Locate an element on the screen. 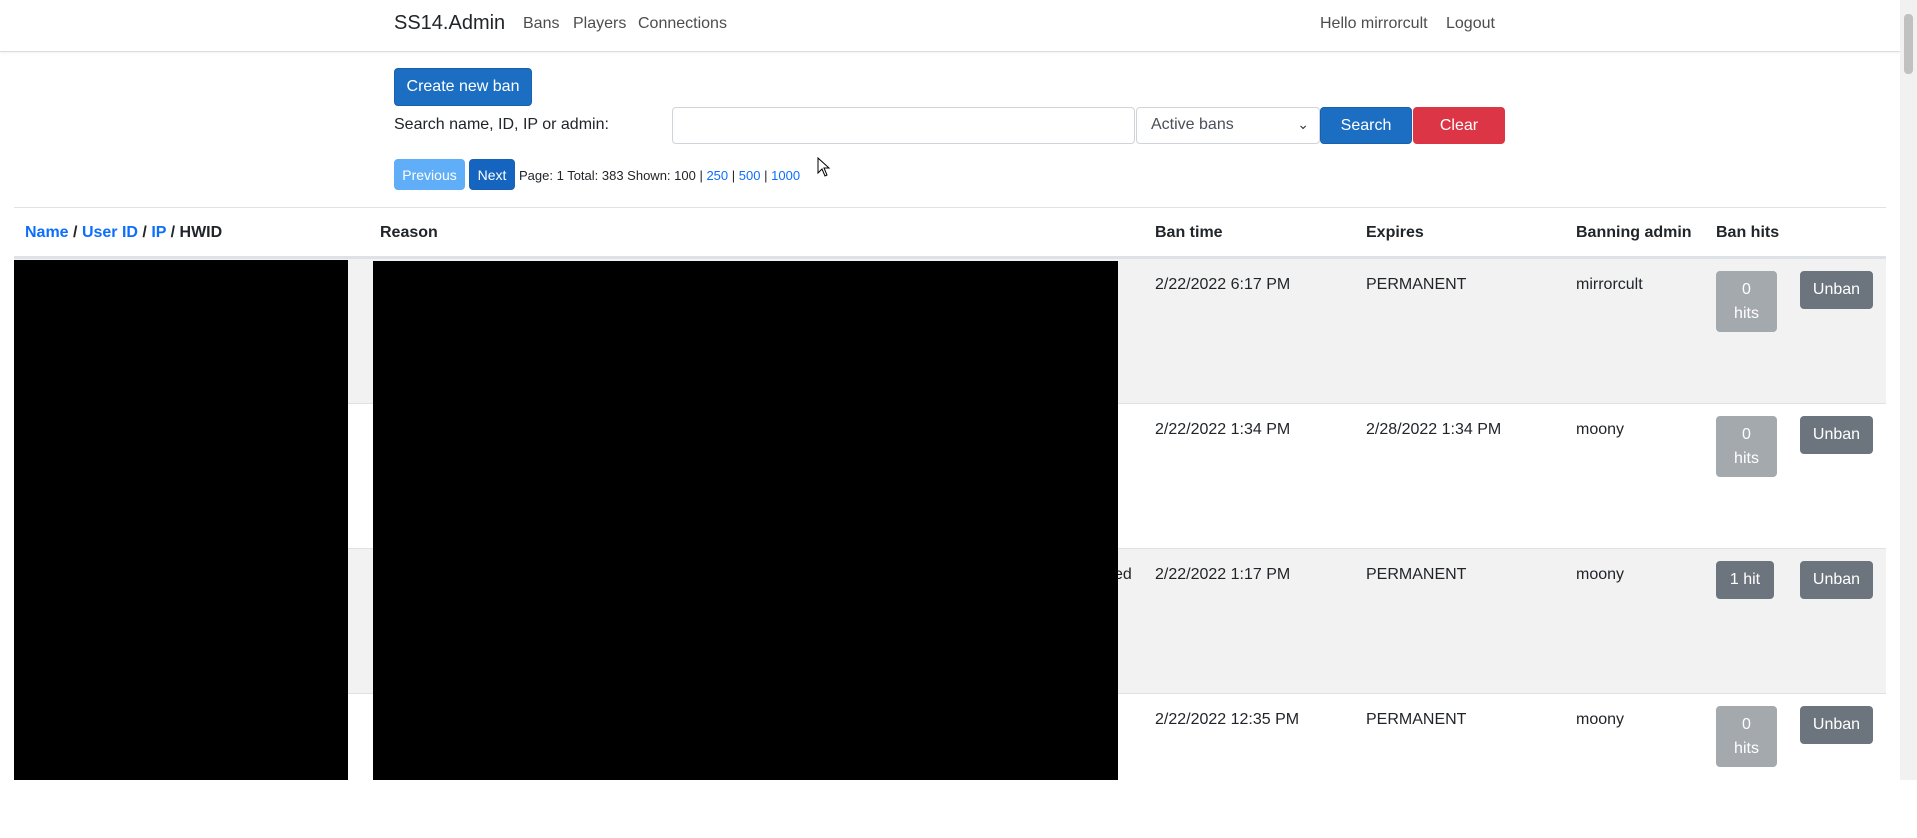  create-ban-button: Create new ban is located at coordinates (463, 87).